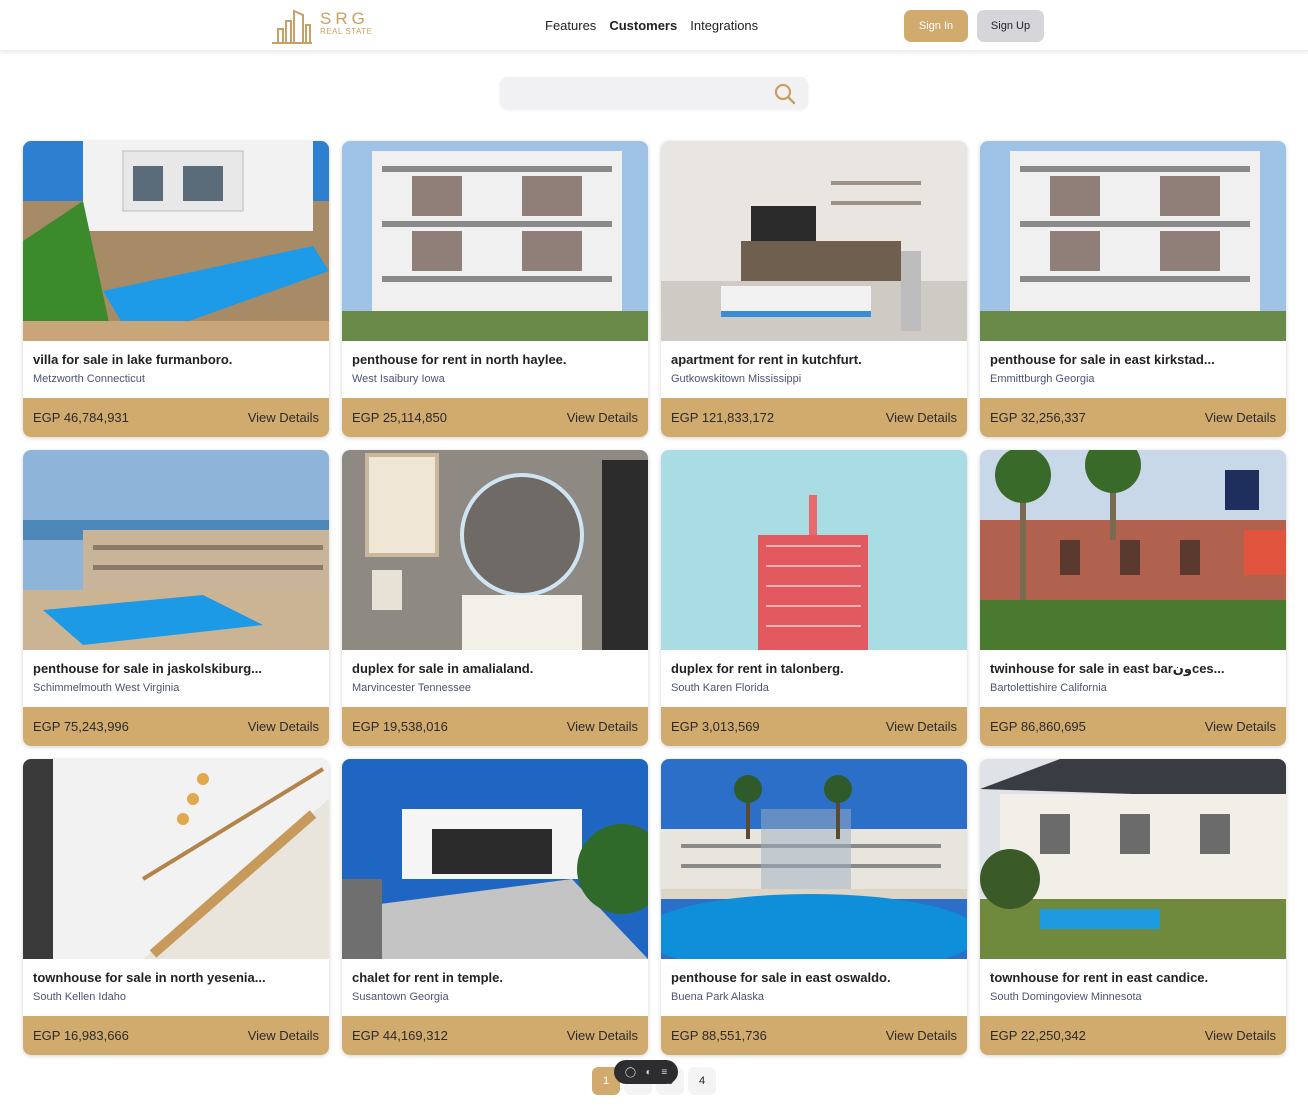 This screenshot has width=1308, height=1108. What do you see at coordinates (325, 26) in the screenshot?
I see `logo: SRG REAL STATE` at bounding box center [325, 26].